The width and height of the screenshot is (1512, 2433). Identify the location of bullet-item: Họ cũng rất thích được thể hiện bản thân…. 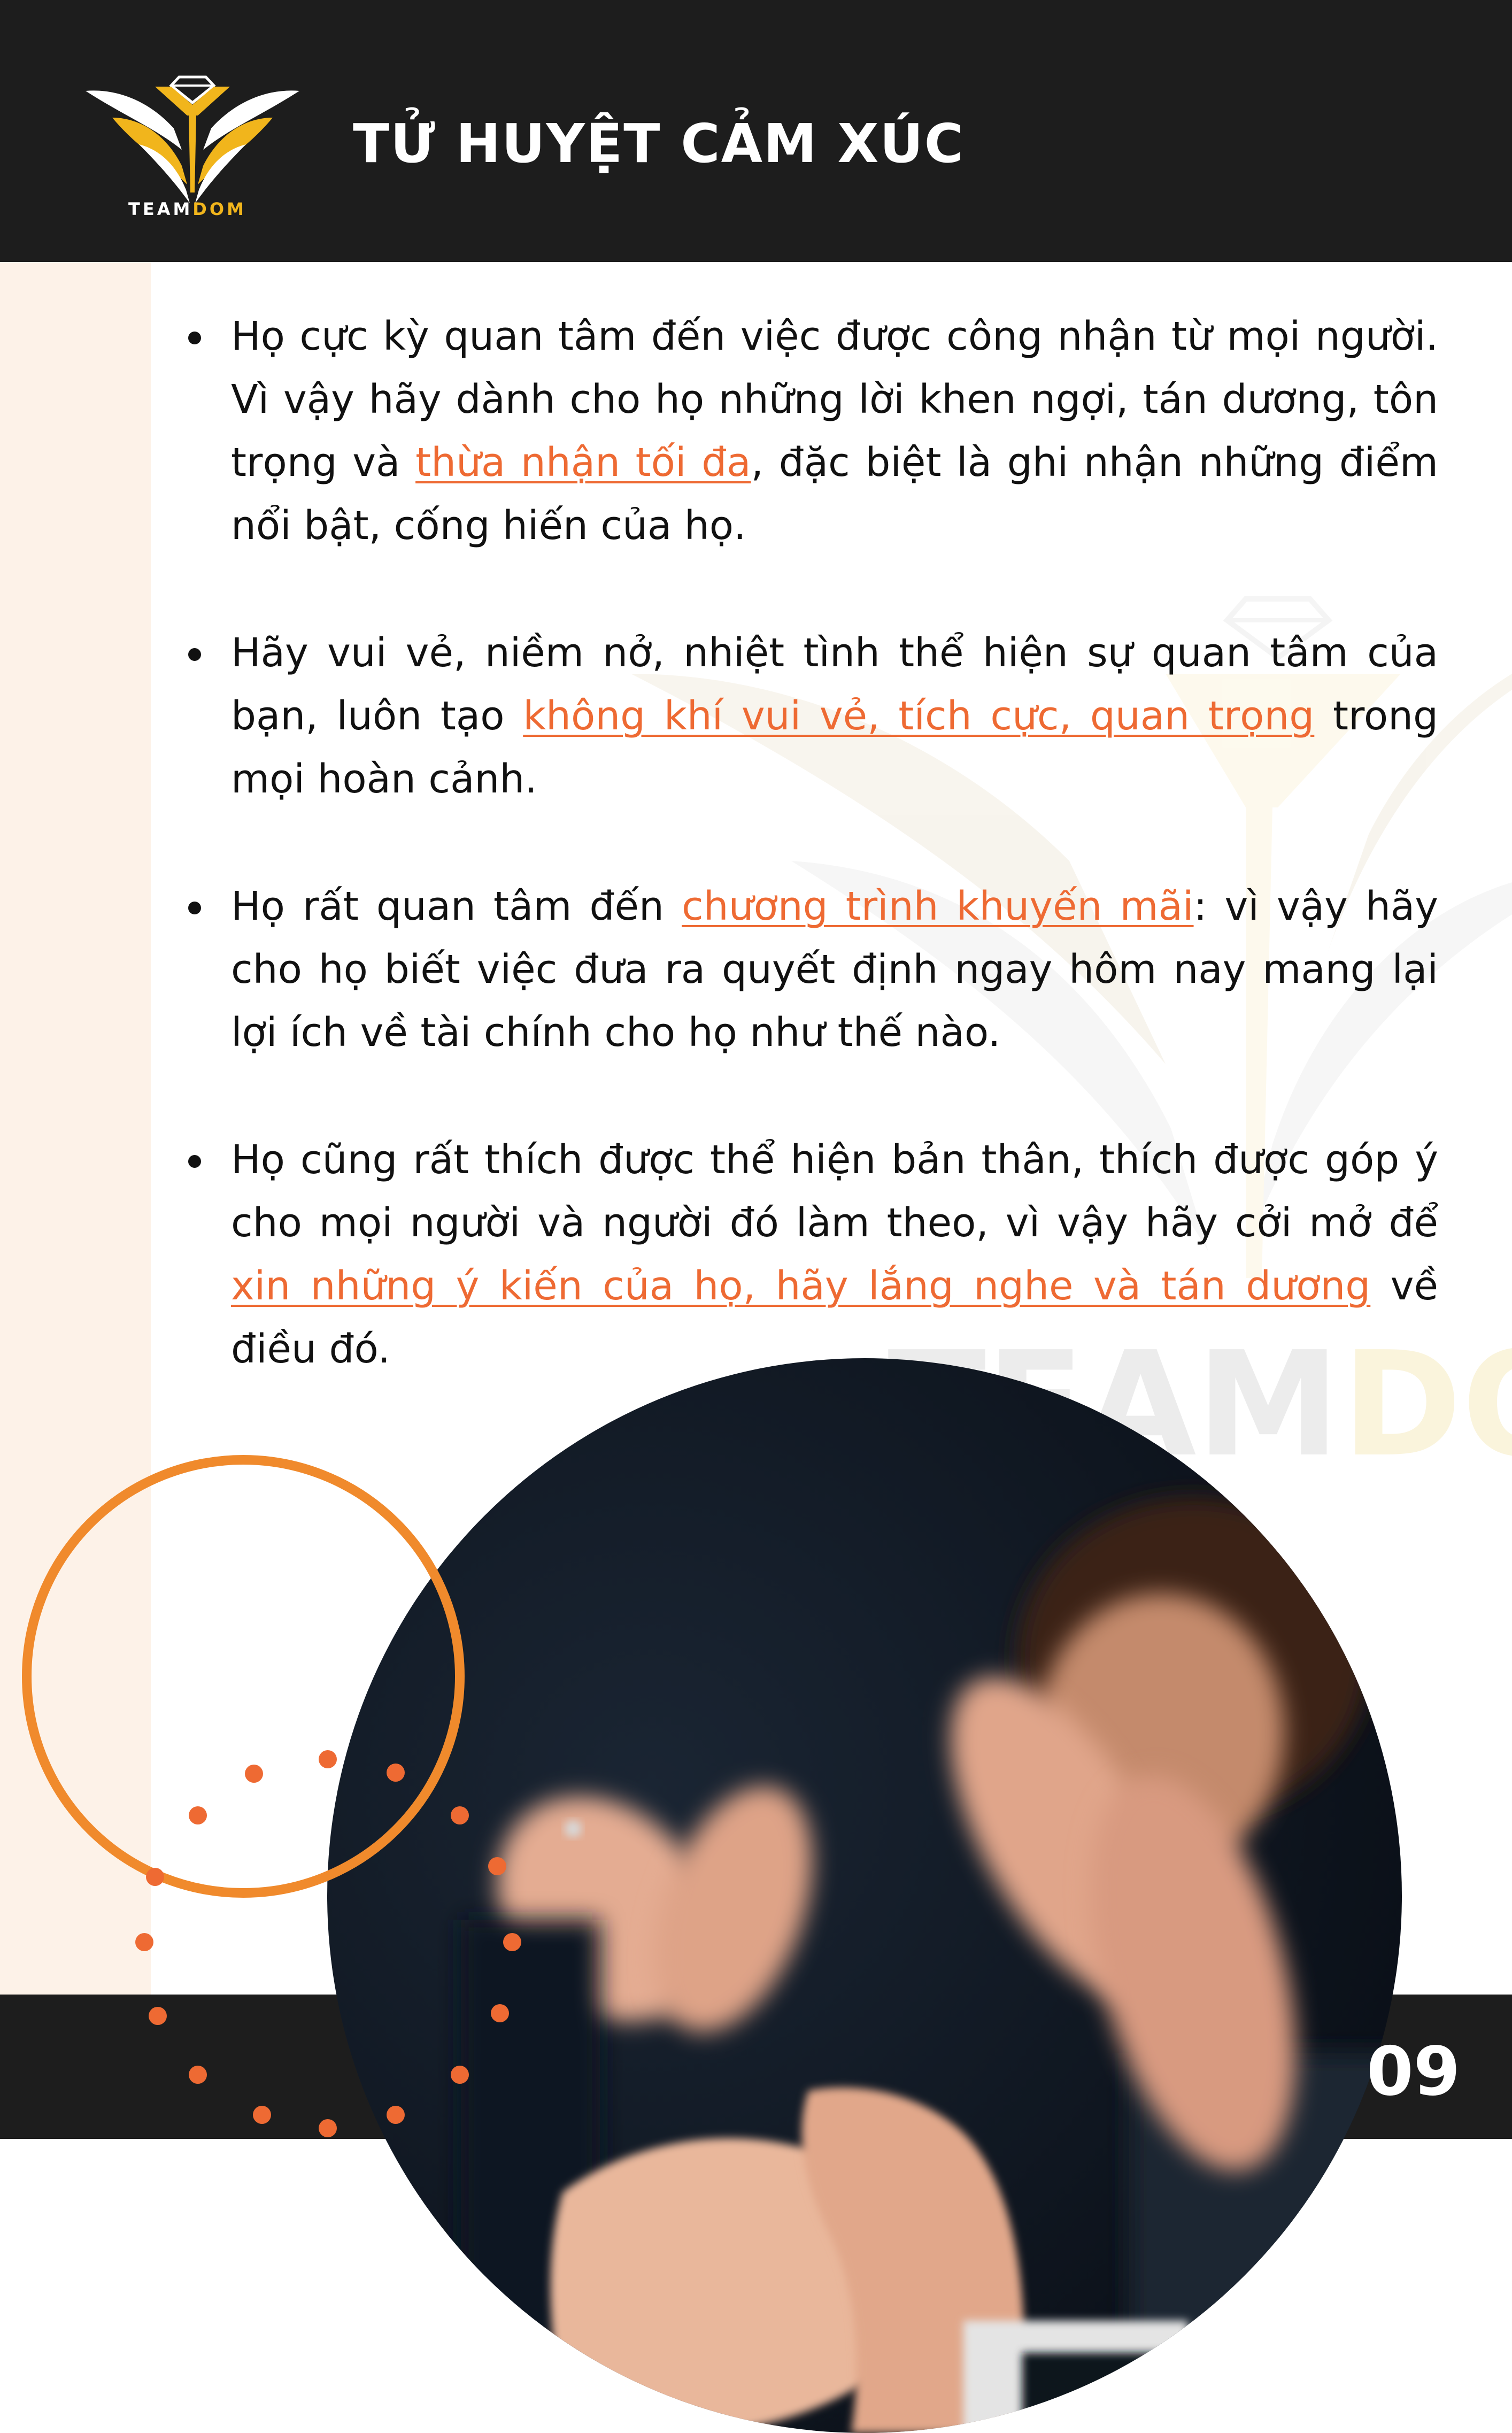
(810, 1254).